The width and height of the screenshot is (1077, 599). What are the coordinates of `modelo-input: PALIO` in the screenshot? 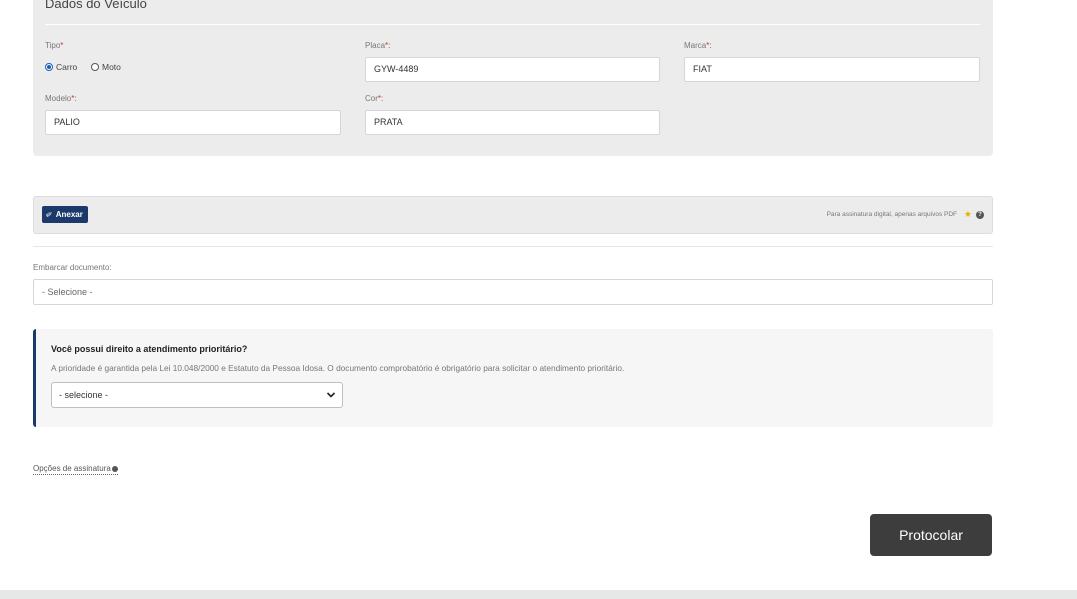 It's located at (193, 122).